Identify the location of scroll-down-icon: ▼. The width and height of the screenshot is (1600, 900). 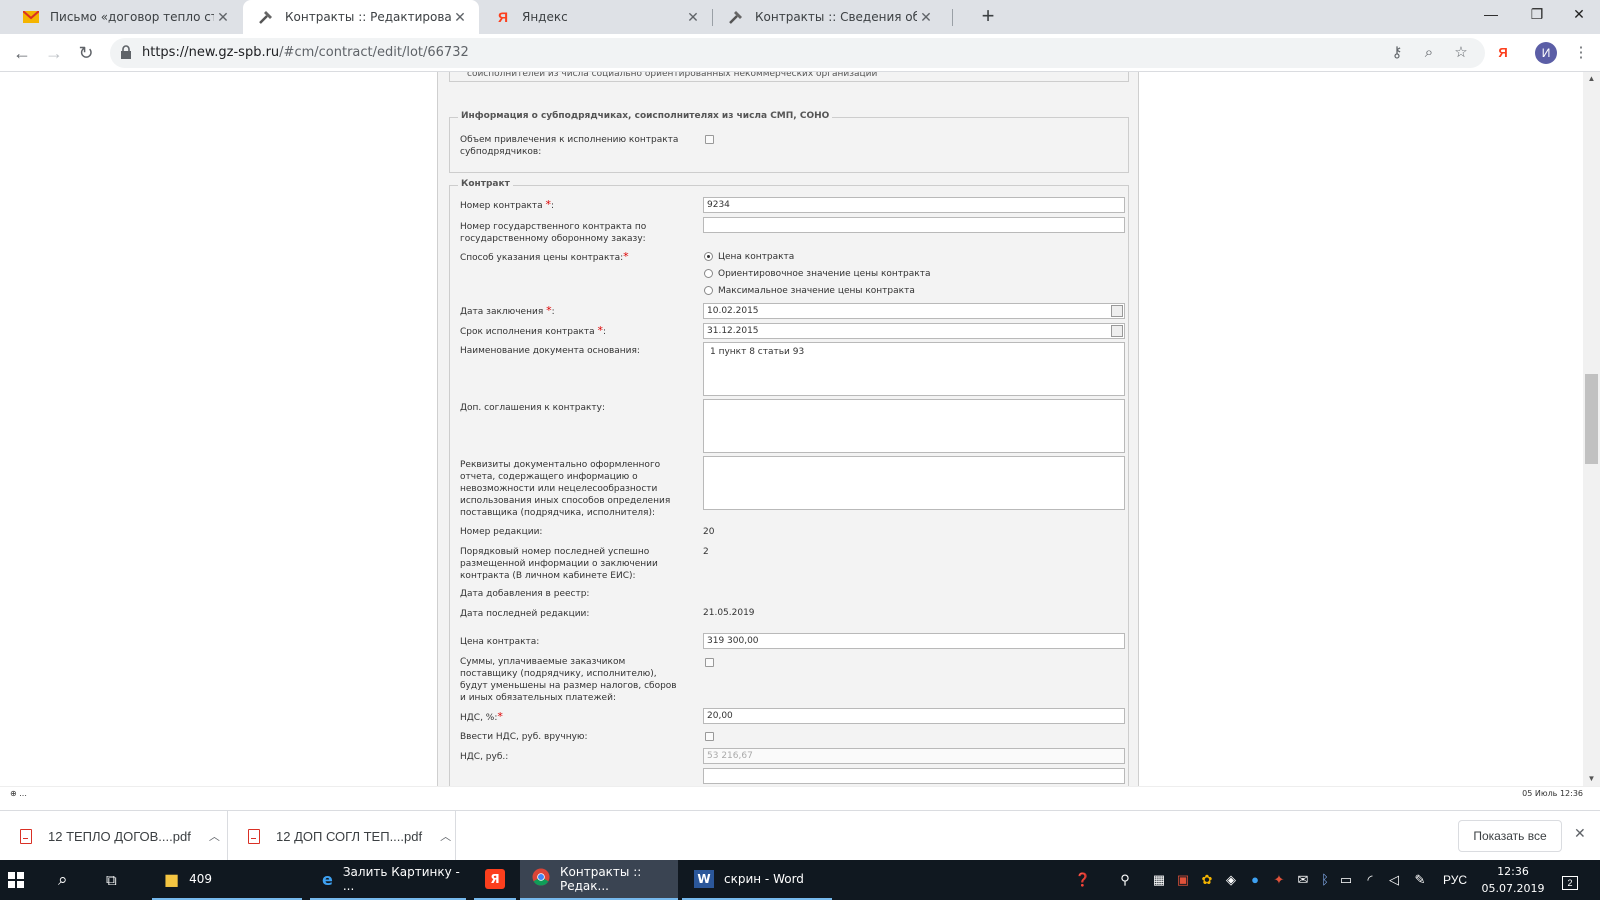
(1591, 779).